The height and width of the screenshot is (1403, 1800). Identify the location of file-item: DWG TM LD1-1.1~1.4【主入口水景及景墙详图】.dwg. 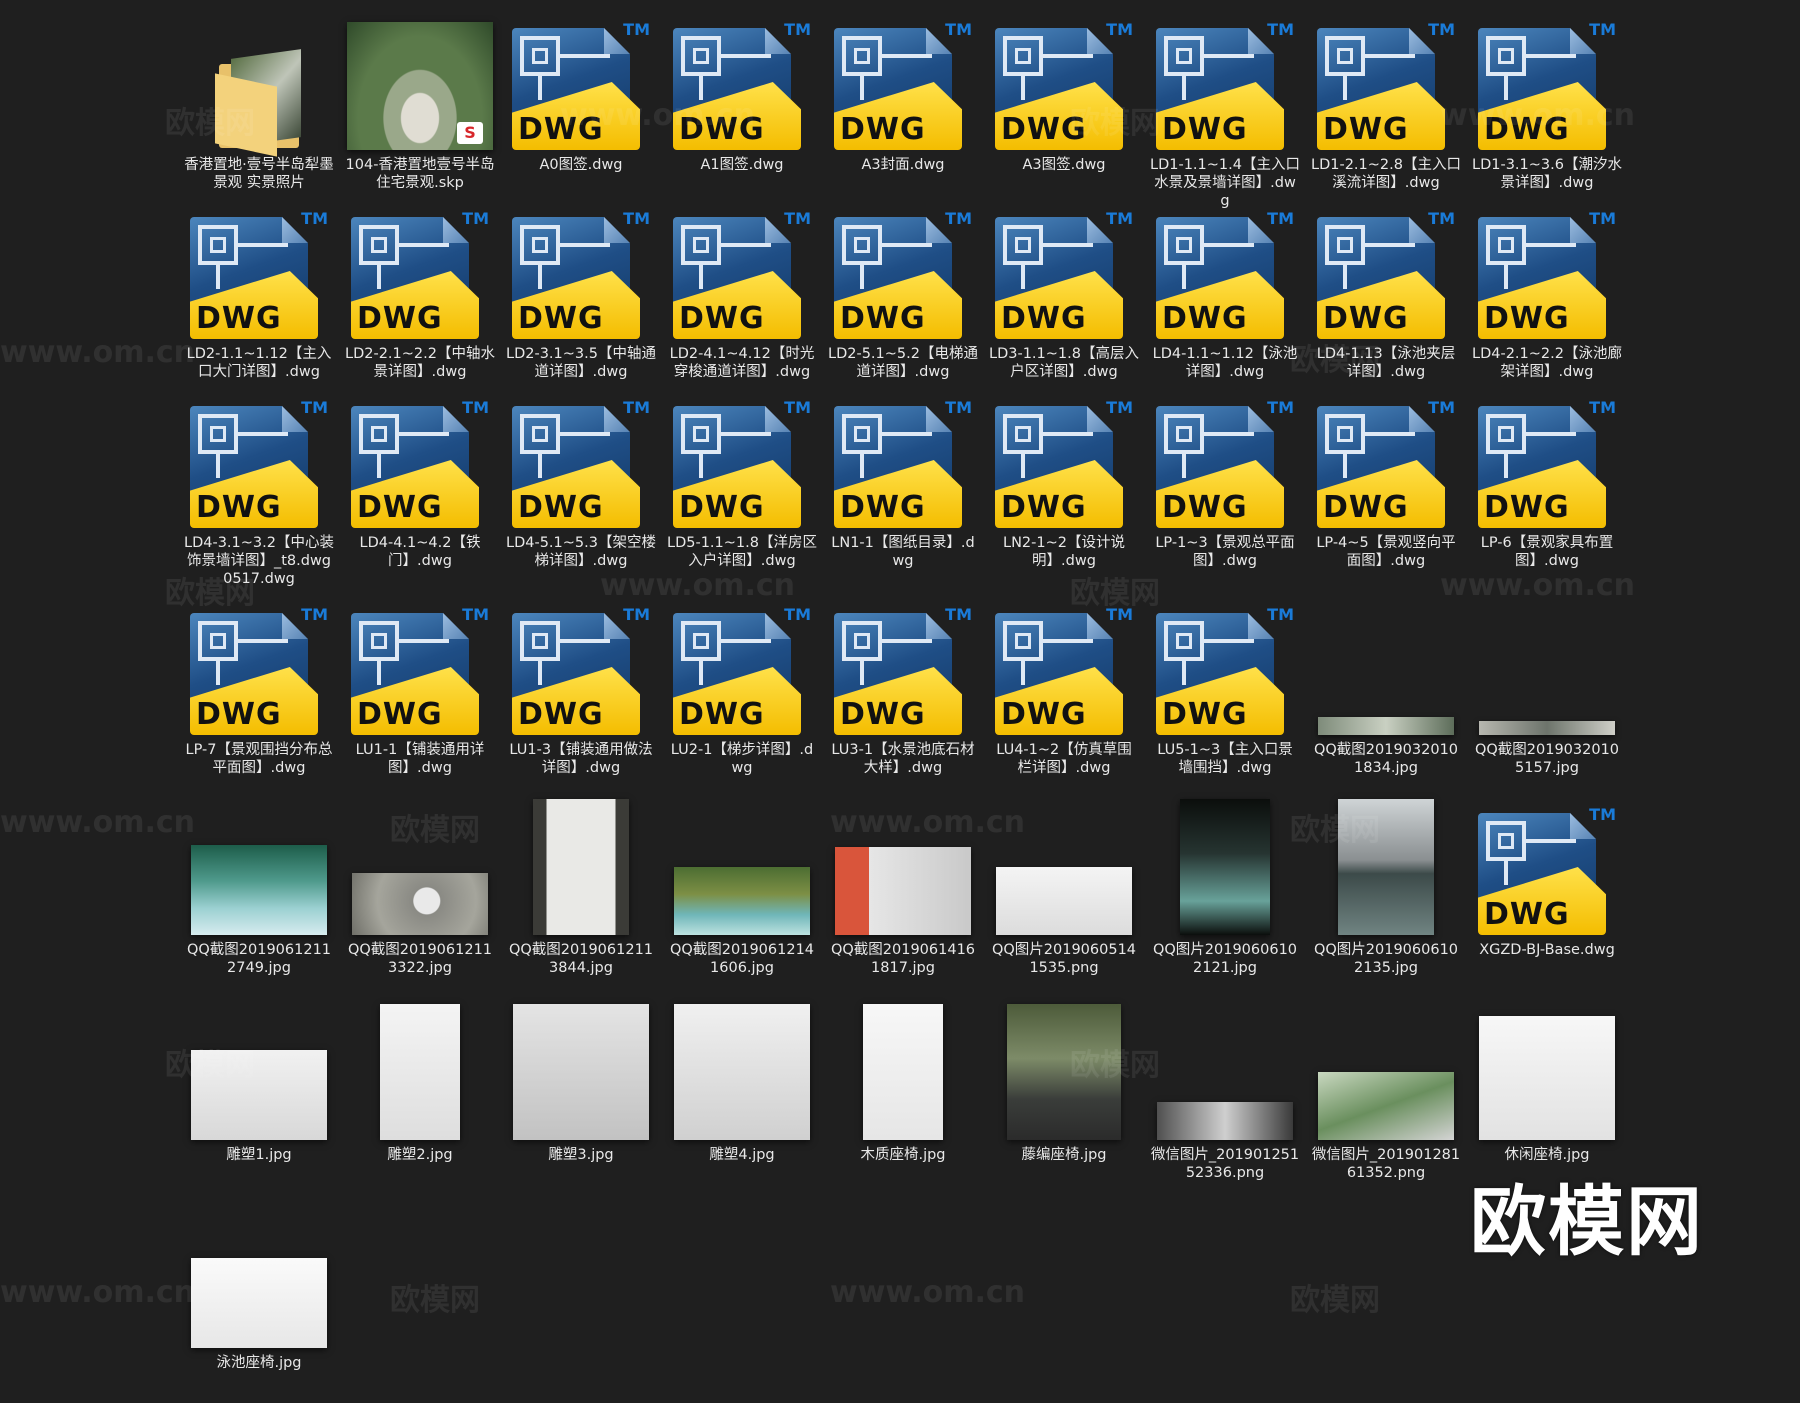
(1225, 114).